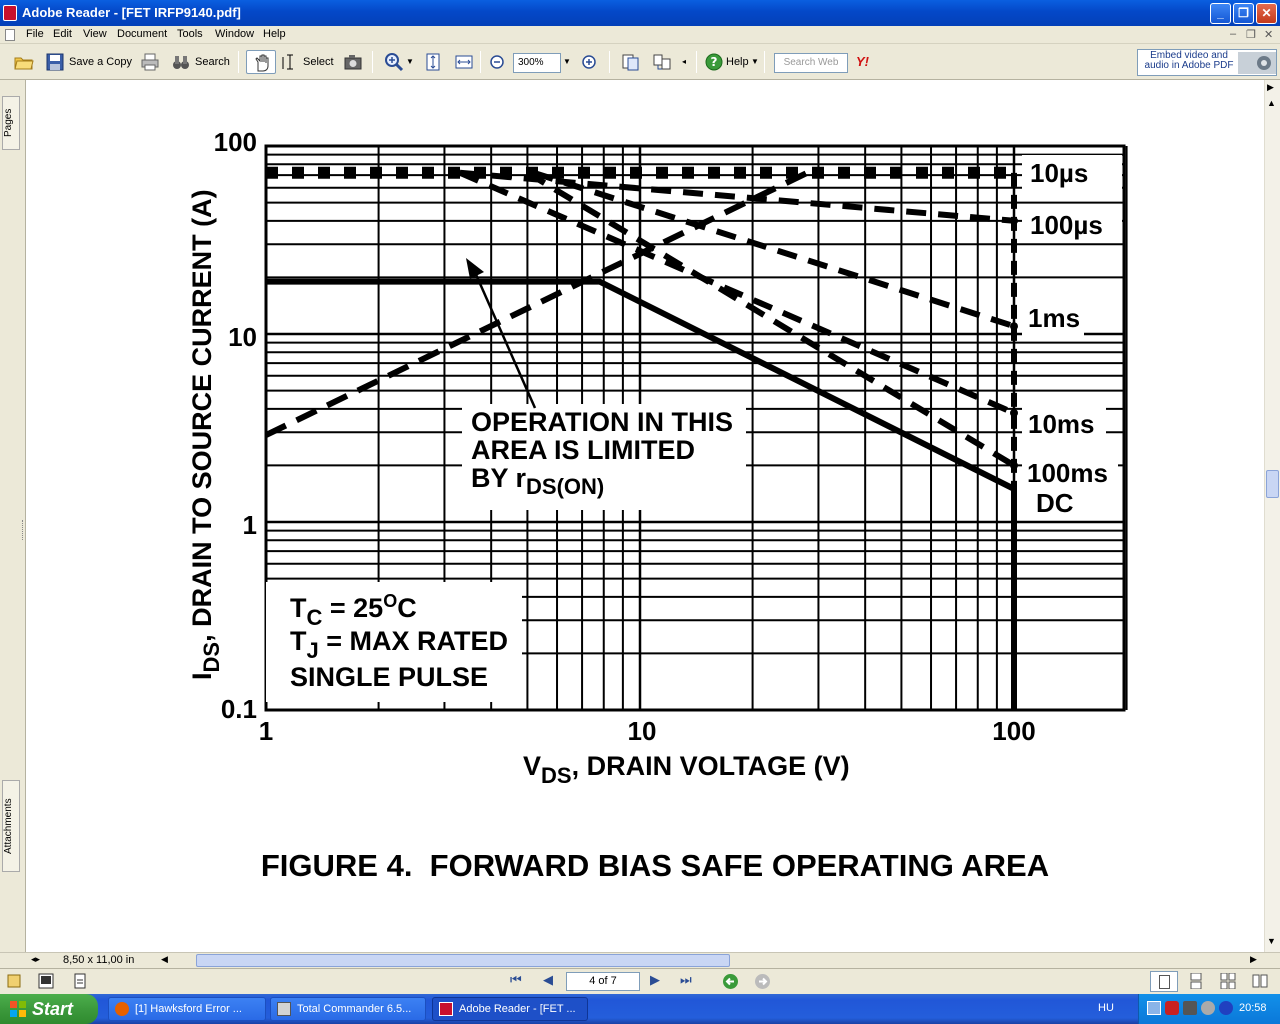 Image resolution: width=1280 pixels, height=1024 pixels. Describe the element at coordinates (35, 34) in the screenshot. I see `menu-file: File` at that location.